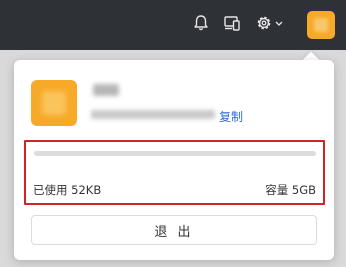 The height and width of the screenshot is (267, 346). What do you see at coordinates (290, 190) in the screenshot?
I see `storage-capacity-label: 容量 5GB` at bounding box center [290, 190].